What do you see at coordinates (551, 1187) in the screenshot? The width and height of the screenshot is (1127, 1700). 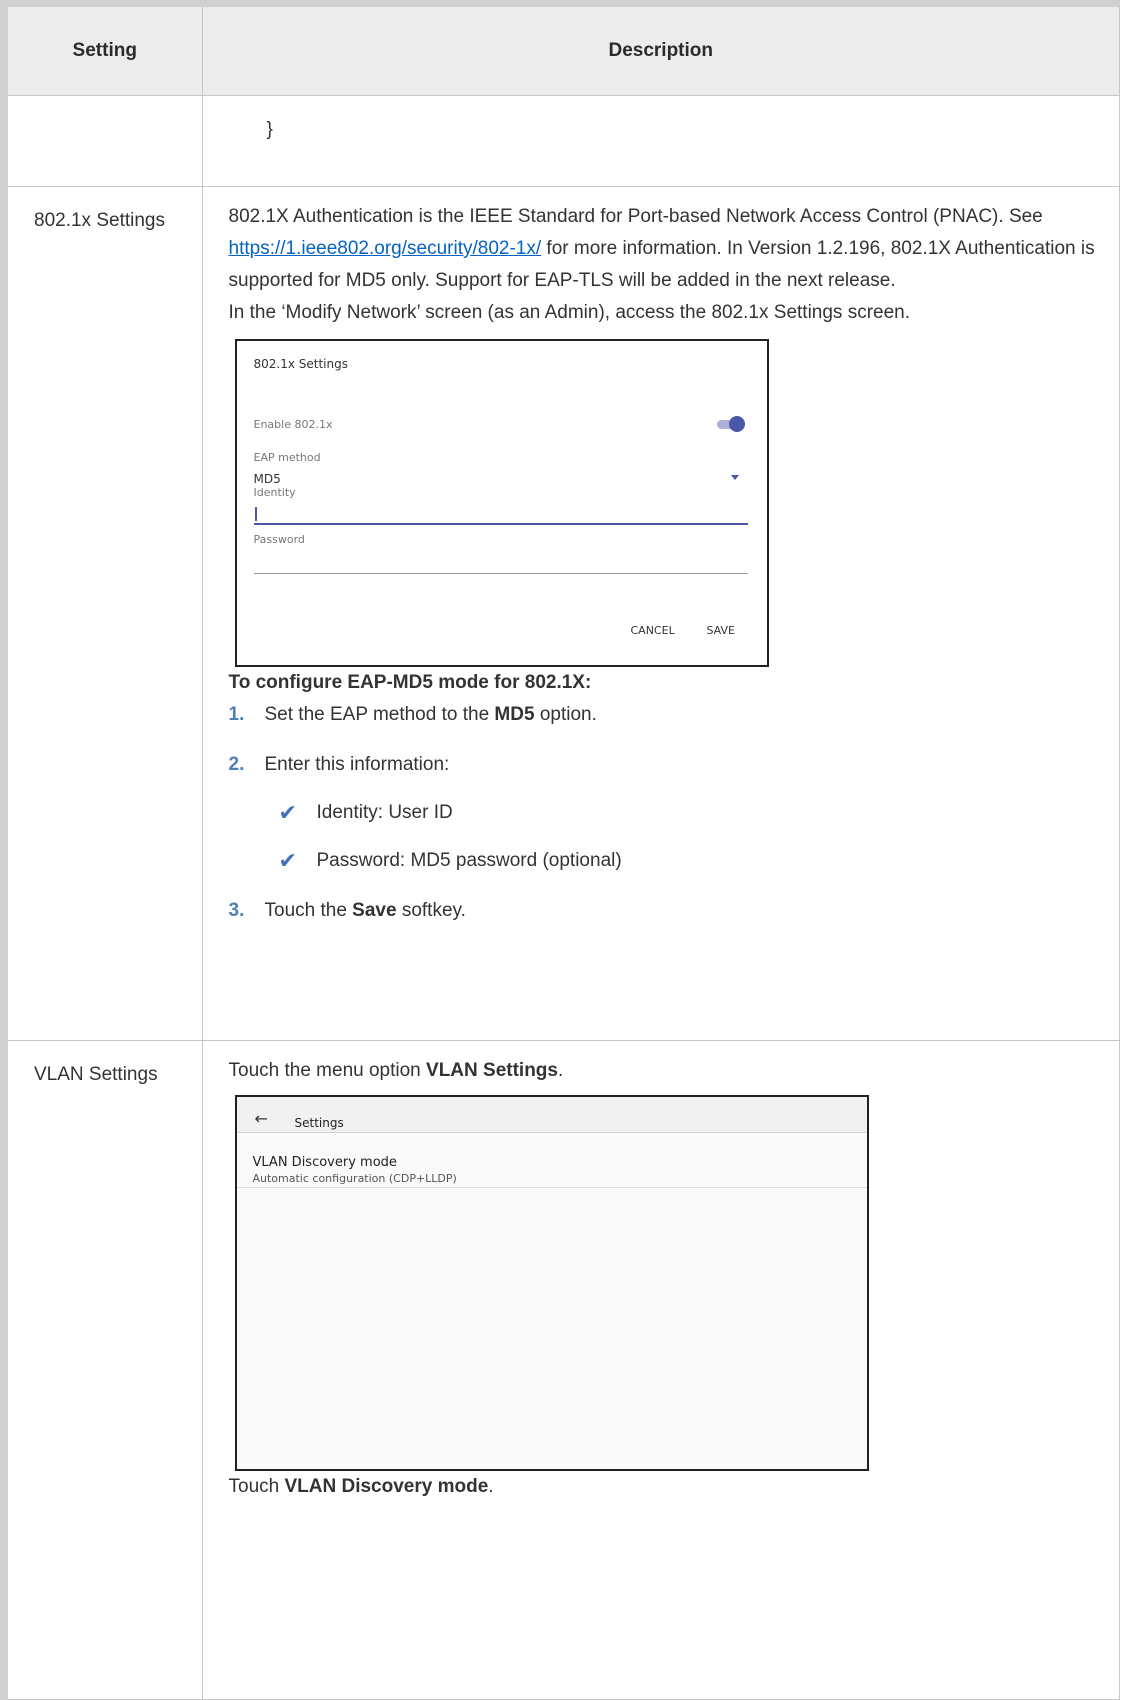 I see `divider` at bounding box center [551, 1187].